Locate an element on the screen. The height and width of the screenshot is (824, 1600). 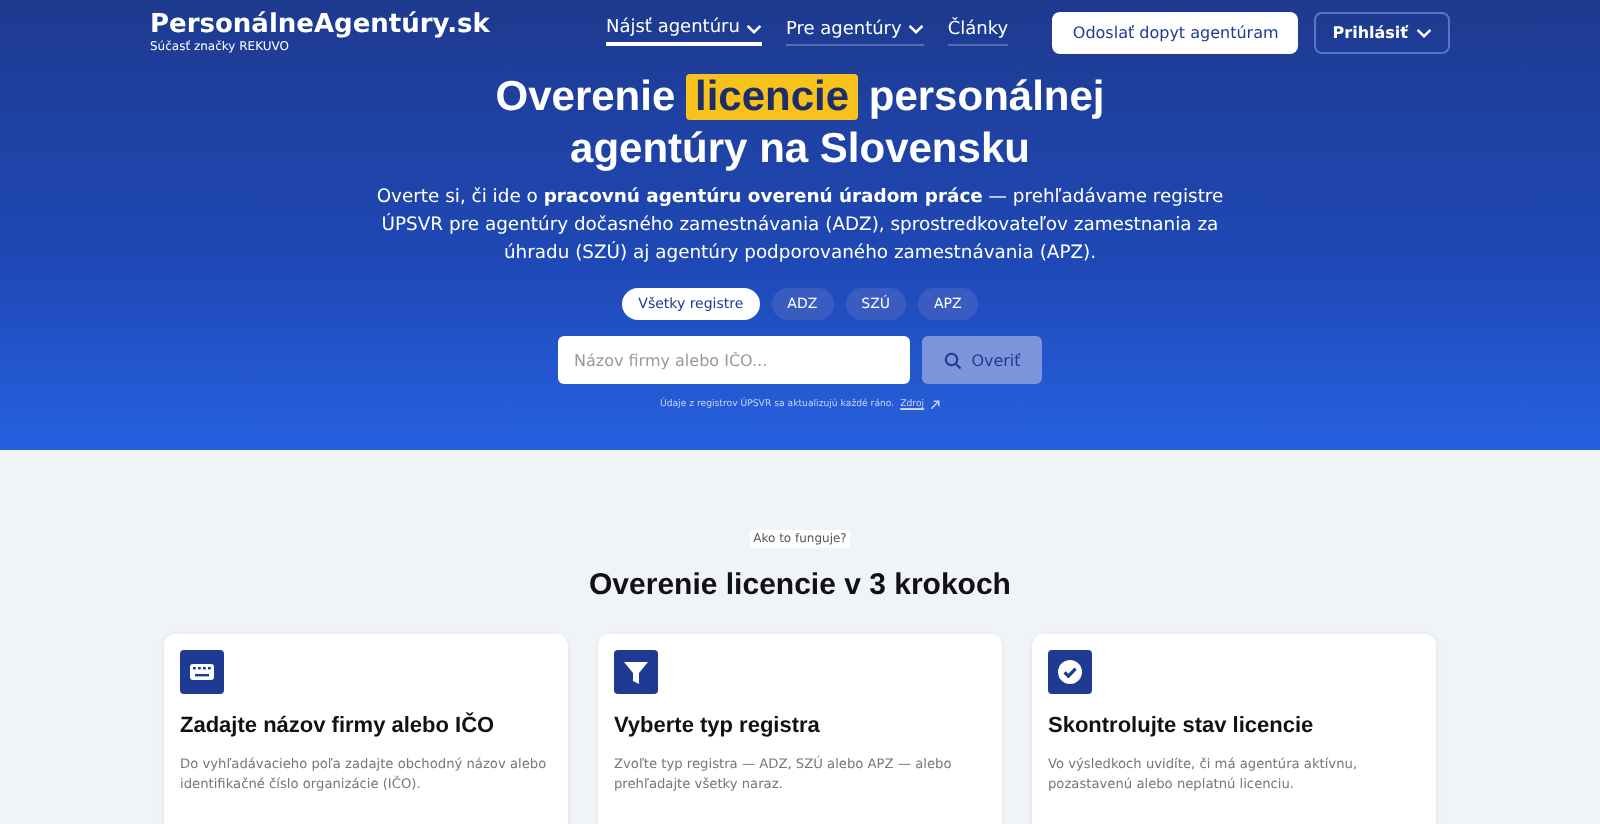
section-title: Overenie licencie v 3 krokoch is located at coordinates (800, 585).